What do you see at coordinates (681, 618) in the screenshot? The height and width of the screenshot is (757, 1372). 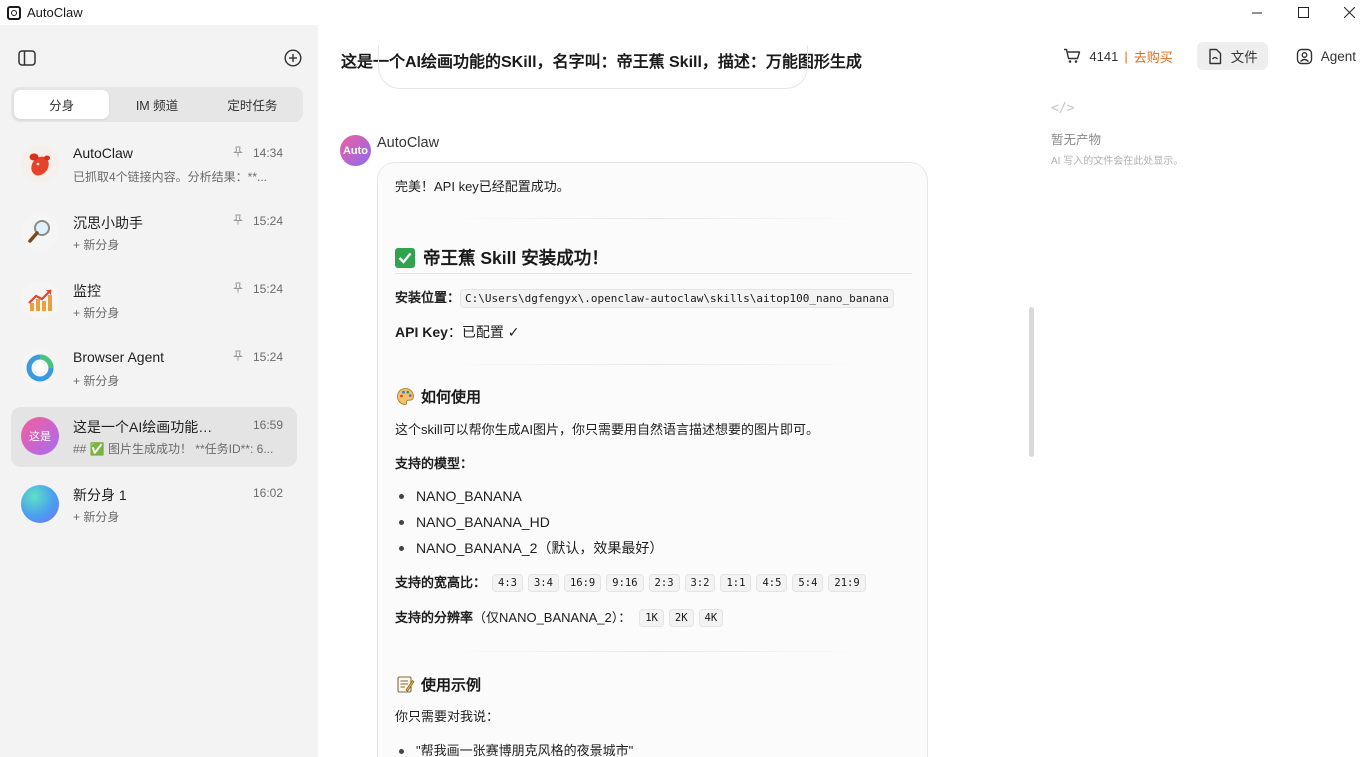 I see `resolution-chip: 2K` at bounding box center [681, 618].